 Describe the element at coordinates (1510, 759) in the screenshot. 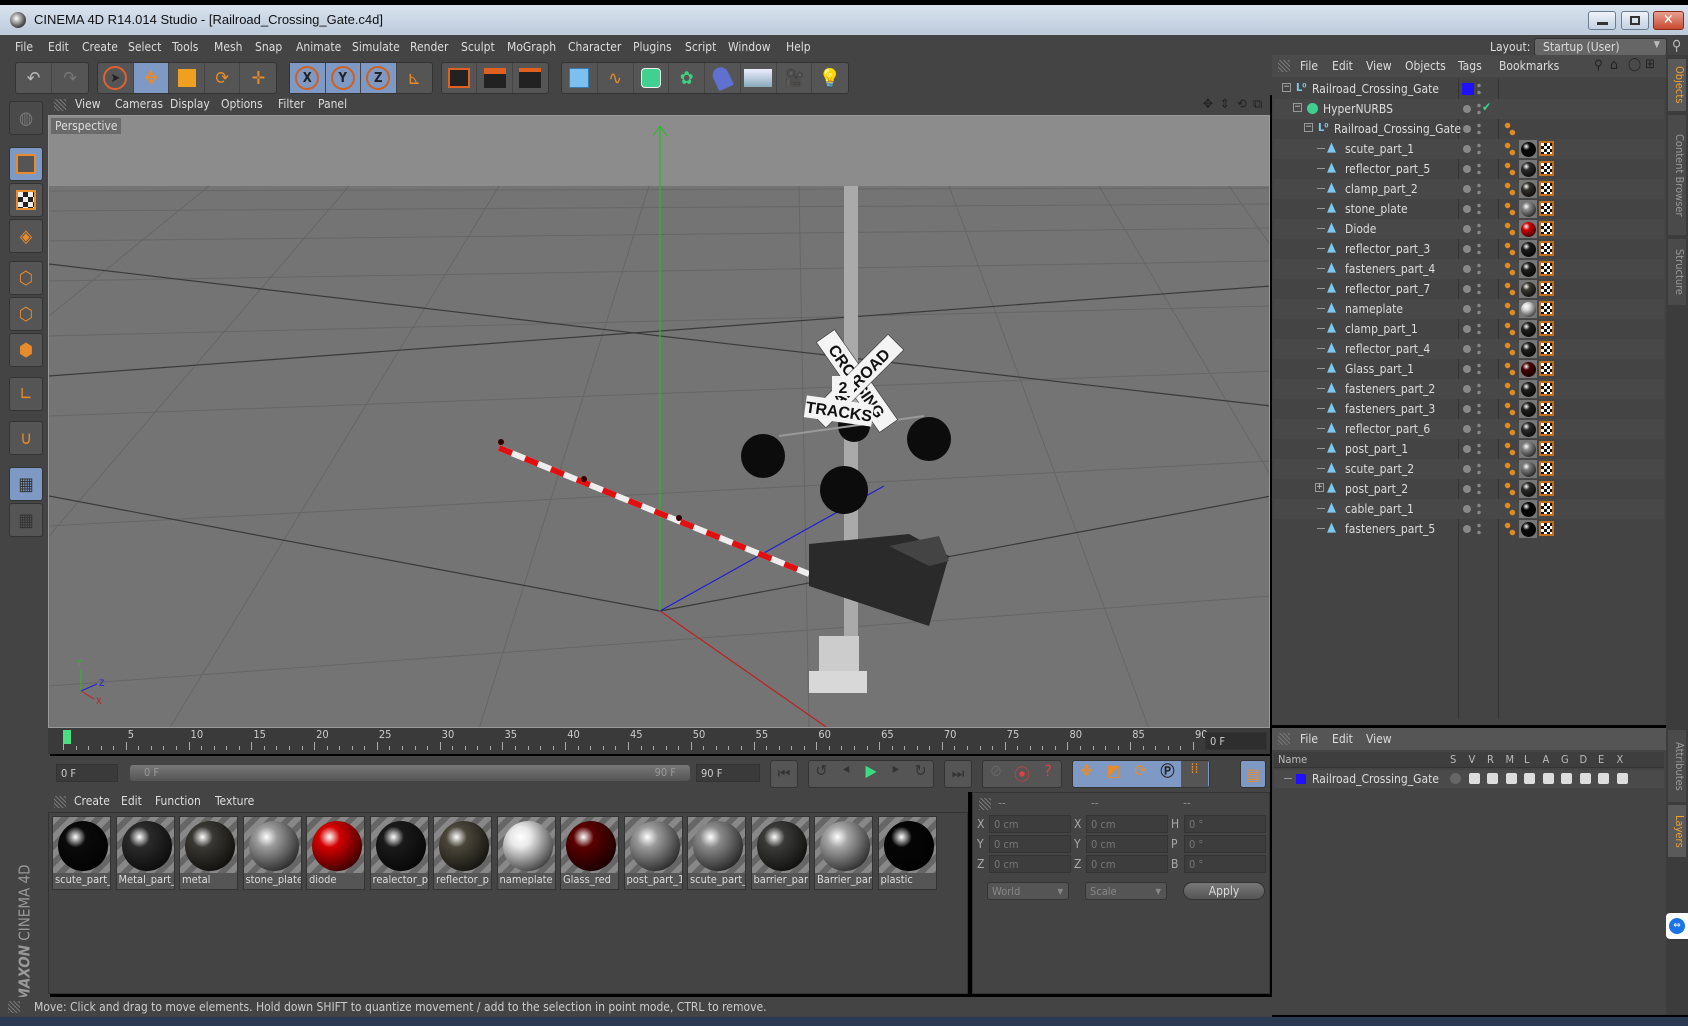

I see `layer-column-header: M` at that location.